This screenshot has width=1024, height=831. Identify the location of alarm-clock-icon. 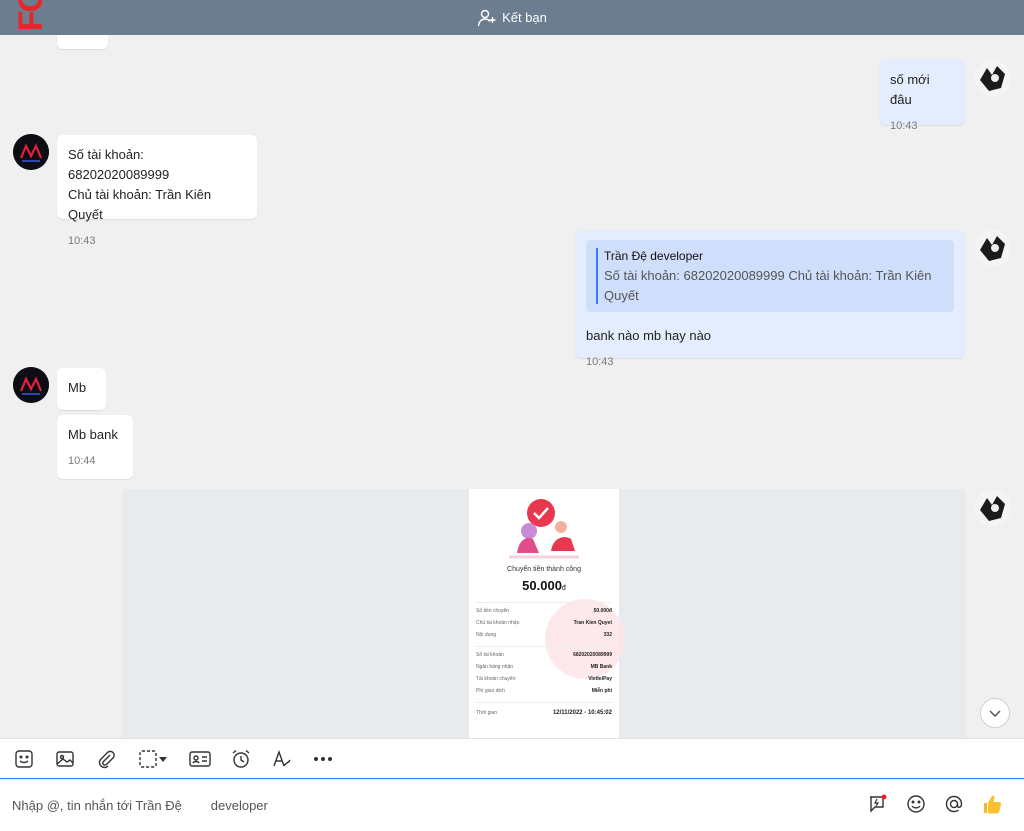
(241, 758).